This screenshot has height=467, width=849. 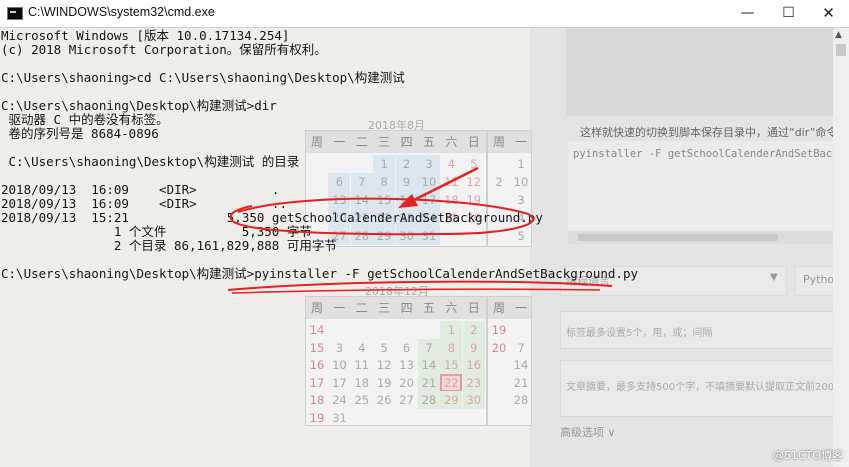 What do you see at coordinates (169, 245) in the screenshot?
I see `console-line: 2 个目录 86,161,829,888 可用字节` at bounding box center [169, 245].